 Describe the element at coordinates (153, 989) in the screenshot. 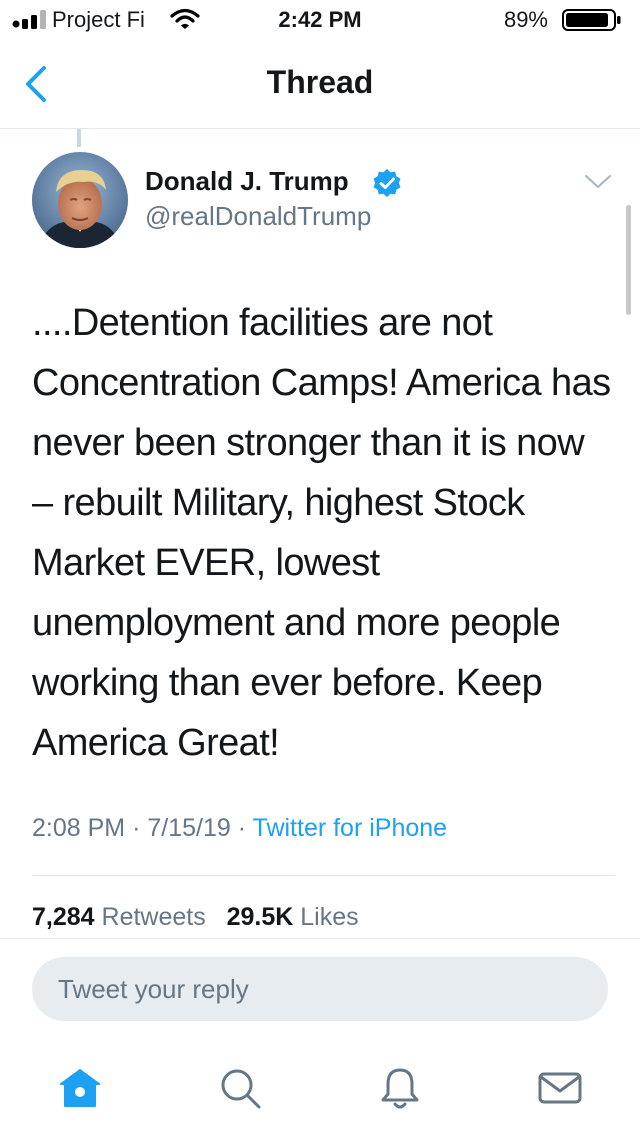

I see `reply-placeholder: Tweet your reply` at that location.